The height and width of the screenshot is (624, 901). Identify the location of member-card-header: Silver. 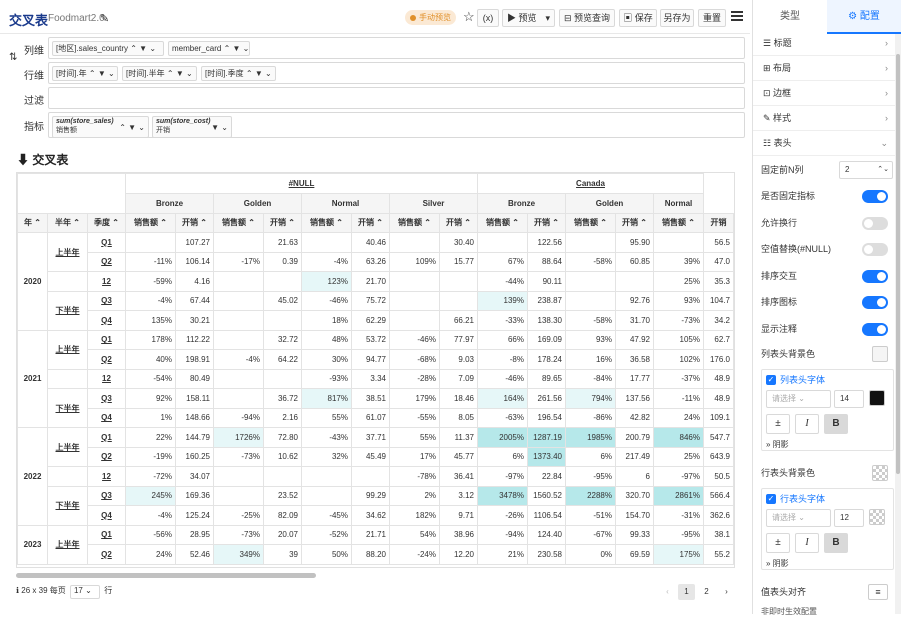
(433, 203).